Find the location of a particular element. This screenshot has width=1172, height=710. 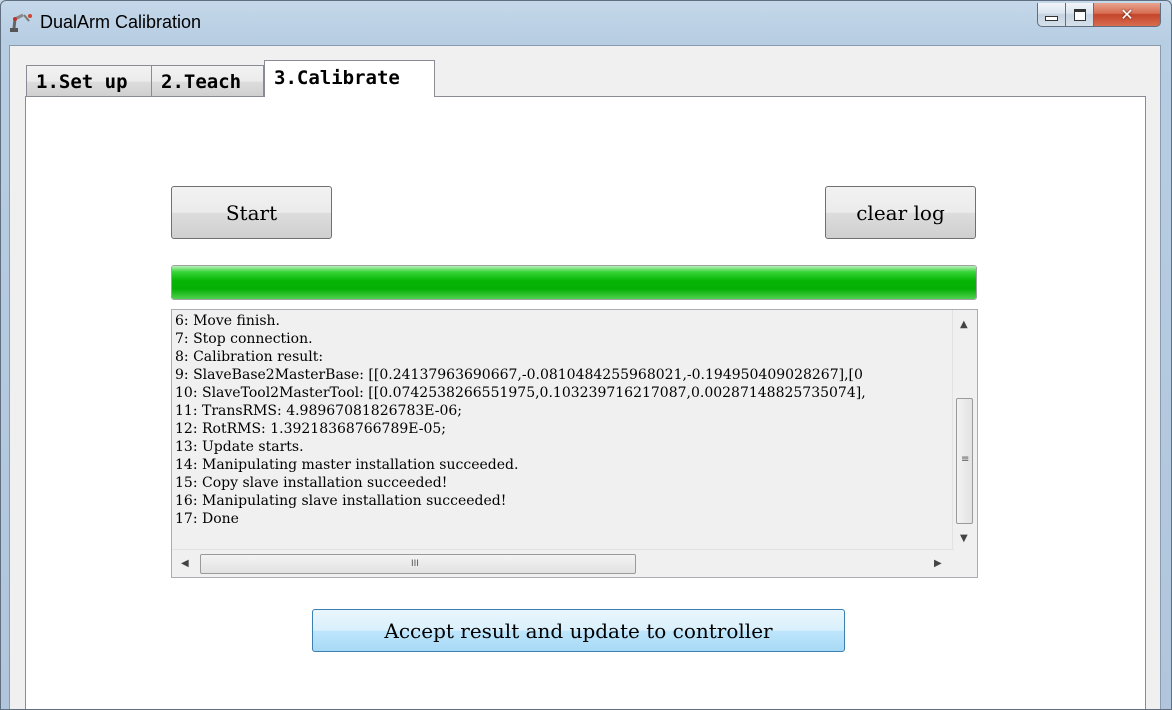

start-button: Start is located at coordinates (251, 212).